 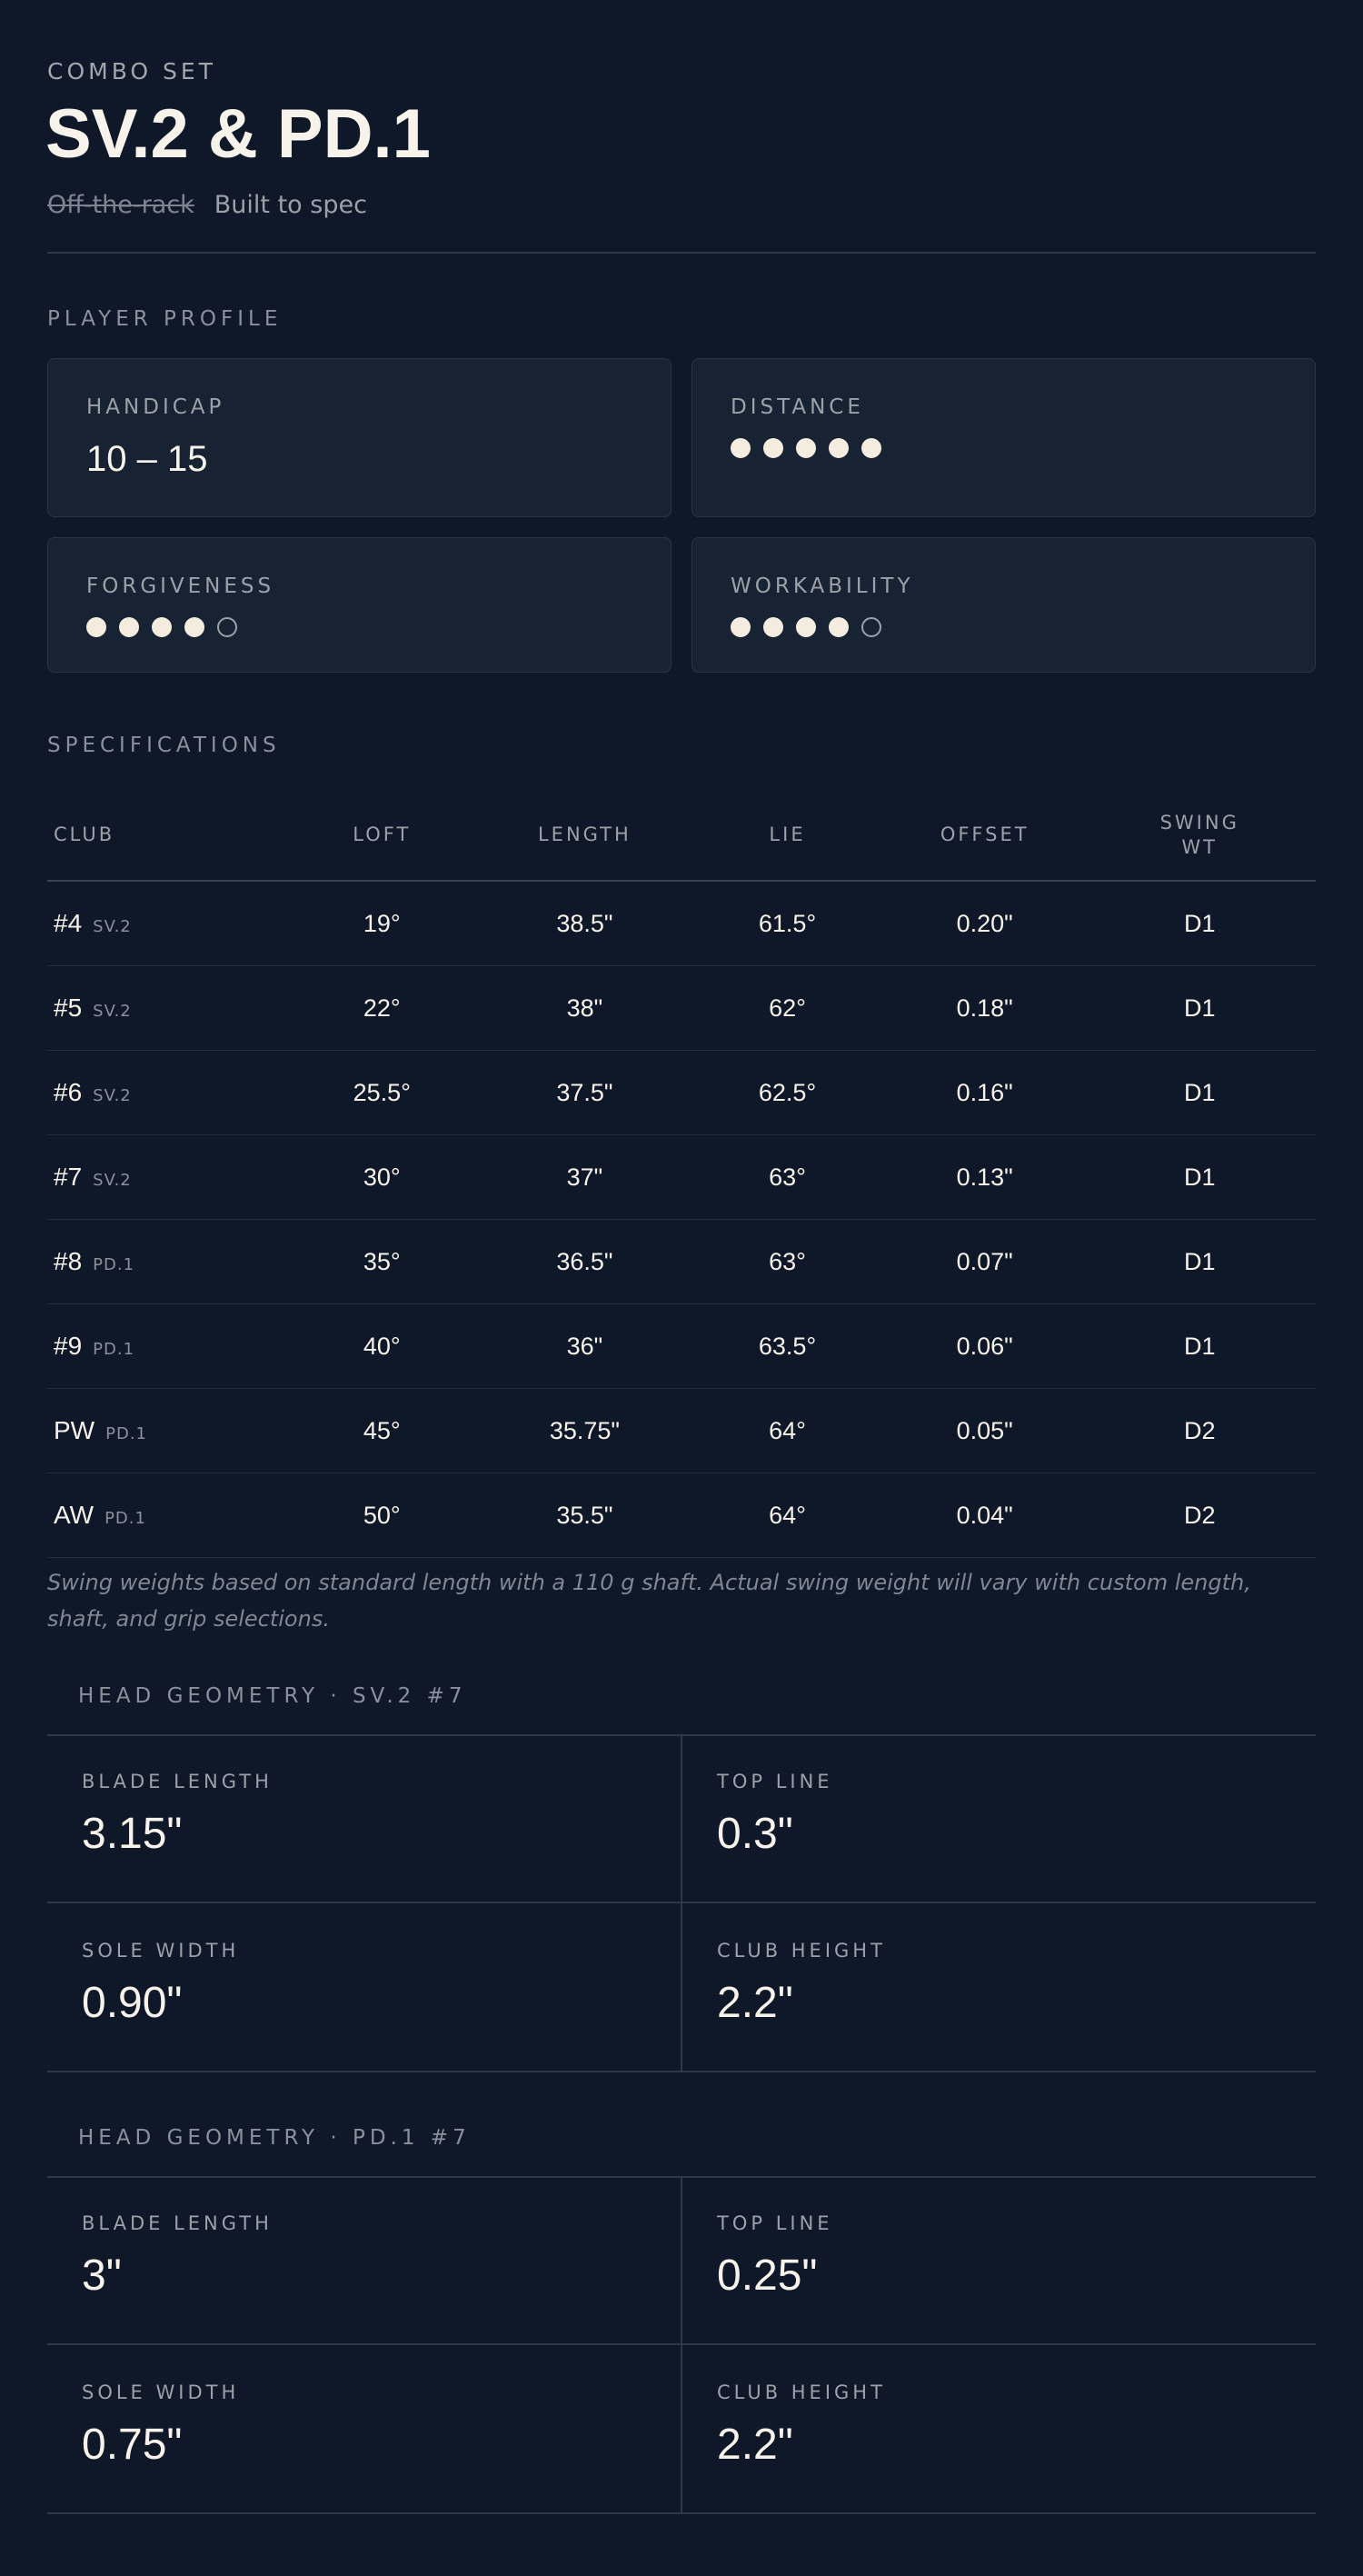 What do you see at coordinates (585, 923) in the screenshot?
I see `cell-length: 38.5"` at bounding box center [585, 923].